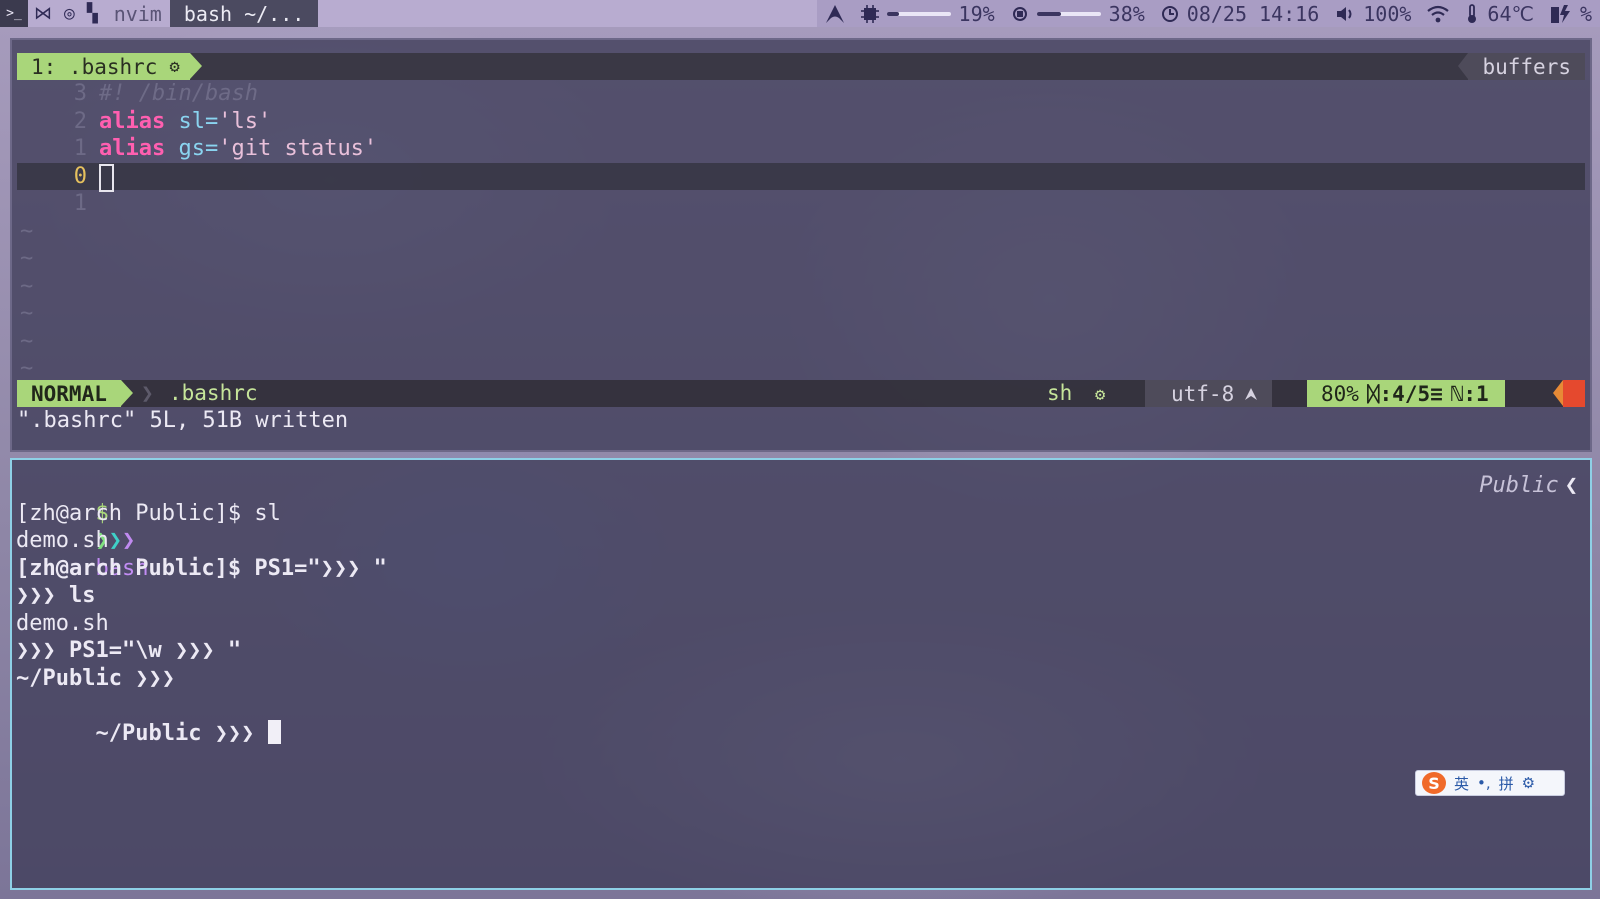 This screenshot has height=899, width=1600. Describe the element at coordinates (1060, 393) in the screenshot. I see `filetype-label: sh` at that location.